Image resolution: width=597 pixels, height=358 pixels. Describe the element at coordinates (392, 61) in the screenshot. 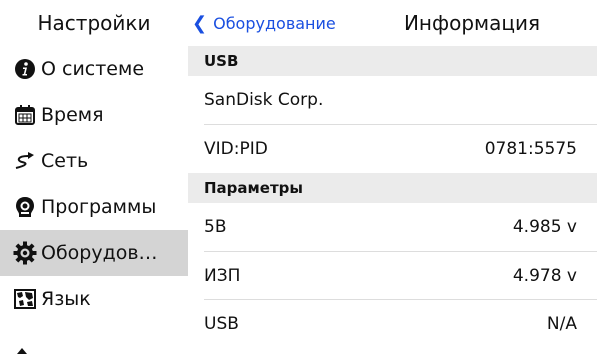

I see `section-header-usb: USB` at that location.